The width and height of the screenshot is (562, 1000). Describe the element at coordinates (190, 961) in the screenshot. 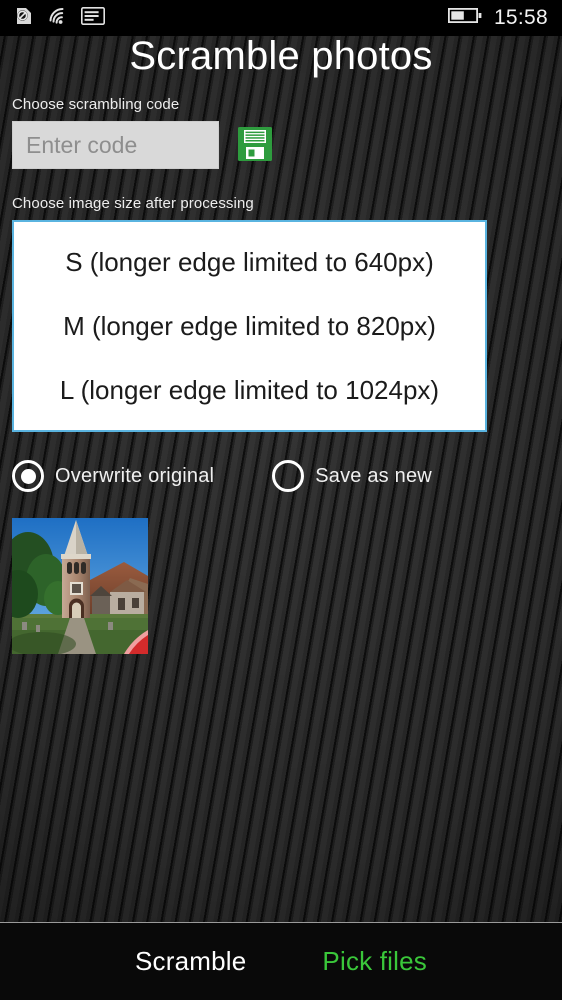

I see `scramble-button: Scramble` at that location.